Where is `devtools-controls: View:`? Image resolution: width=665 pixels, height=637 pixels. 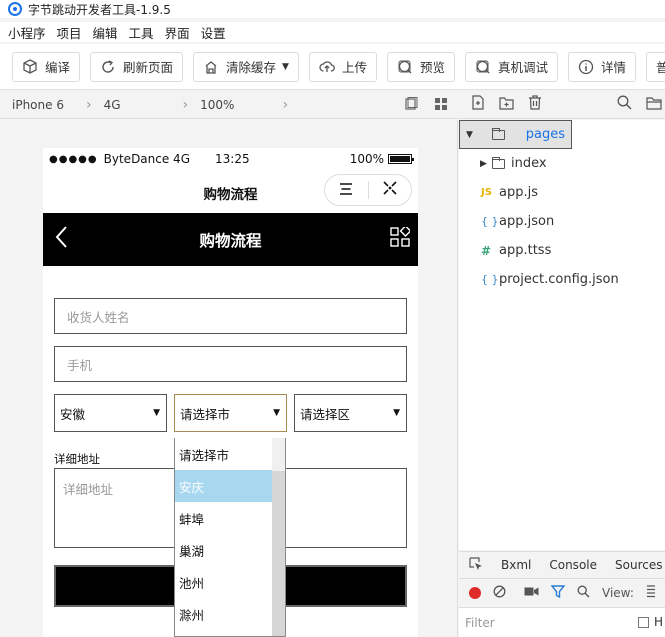 devtools-controls: View: is located at coordinates (562, 592).